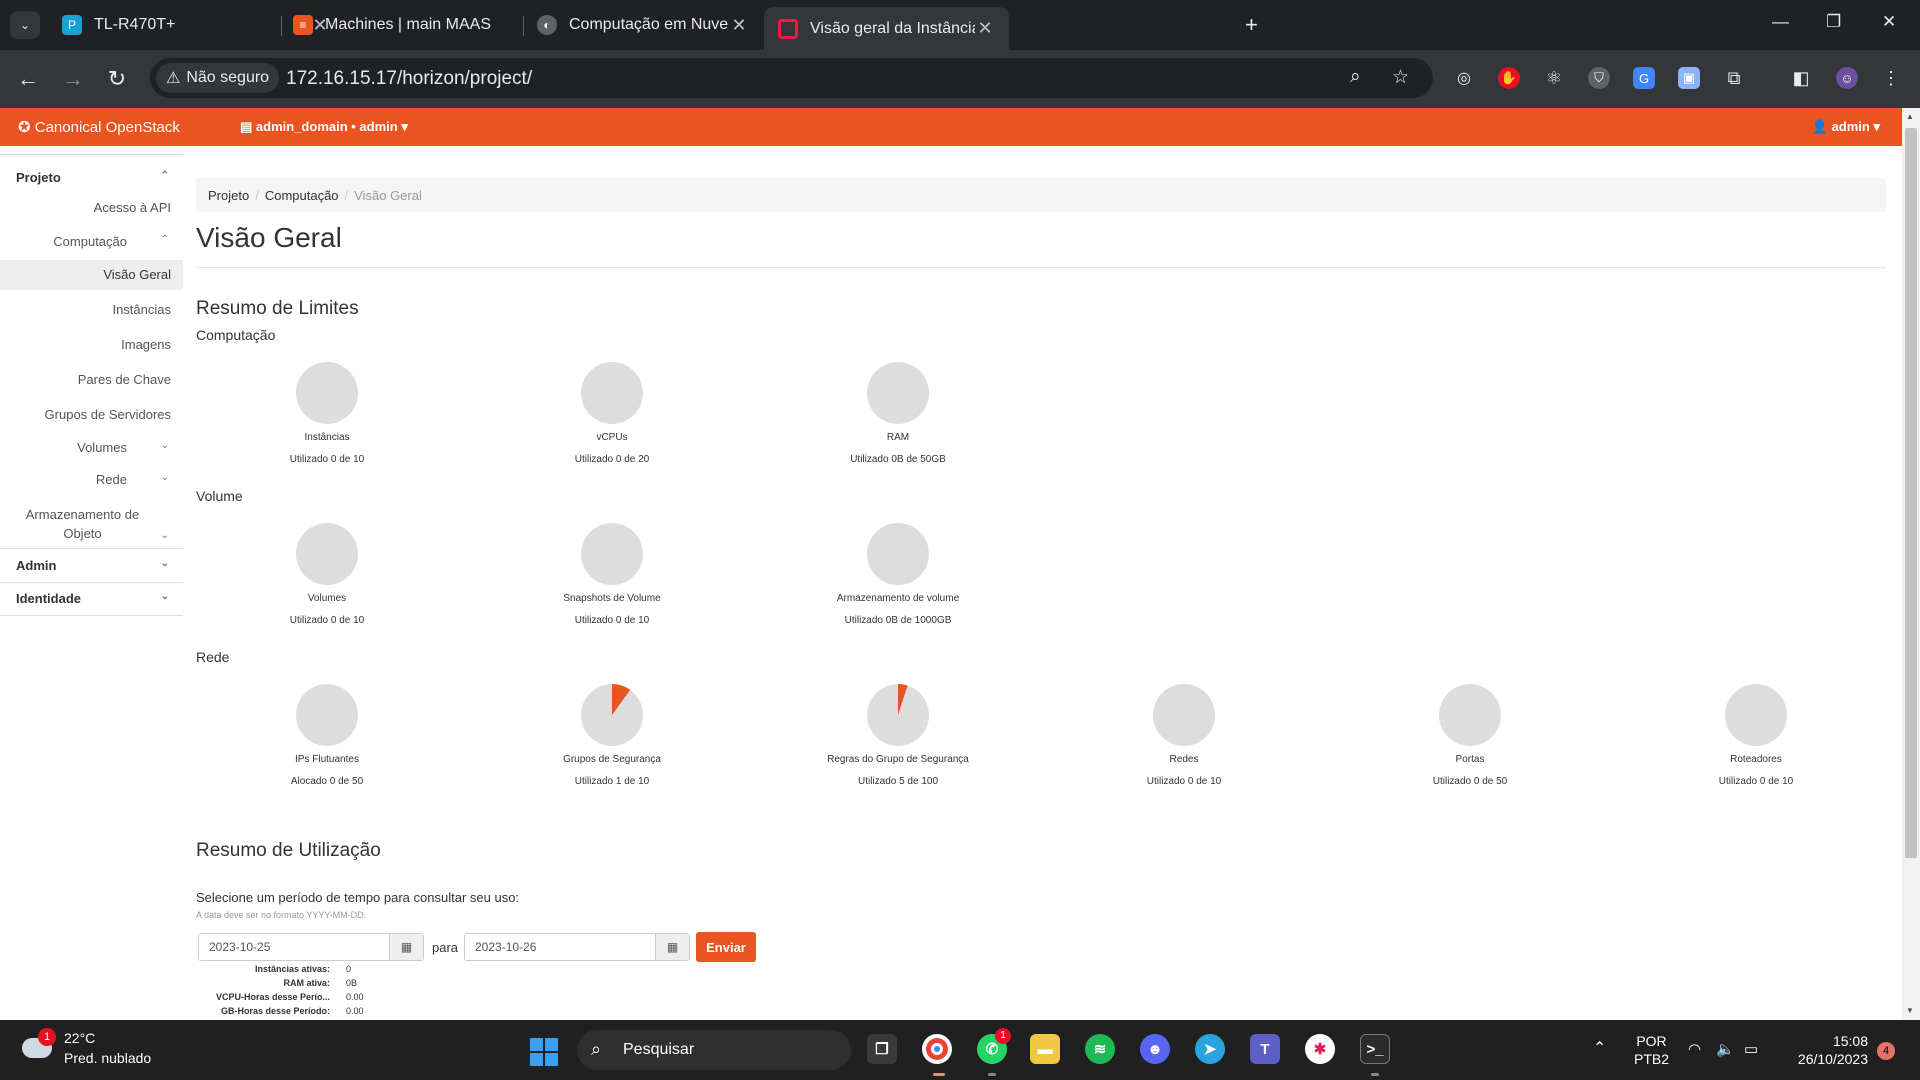 The image size is (1920, 1080). I want to click on new-tab-button: +, so click(1251, 25).